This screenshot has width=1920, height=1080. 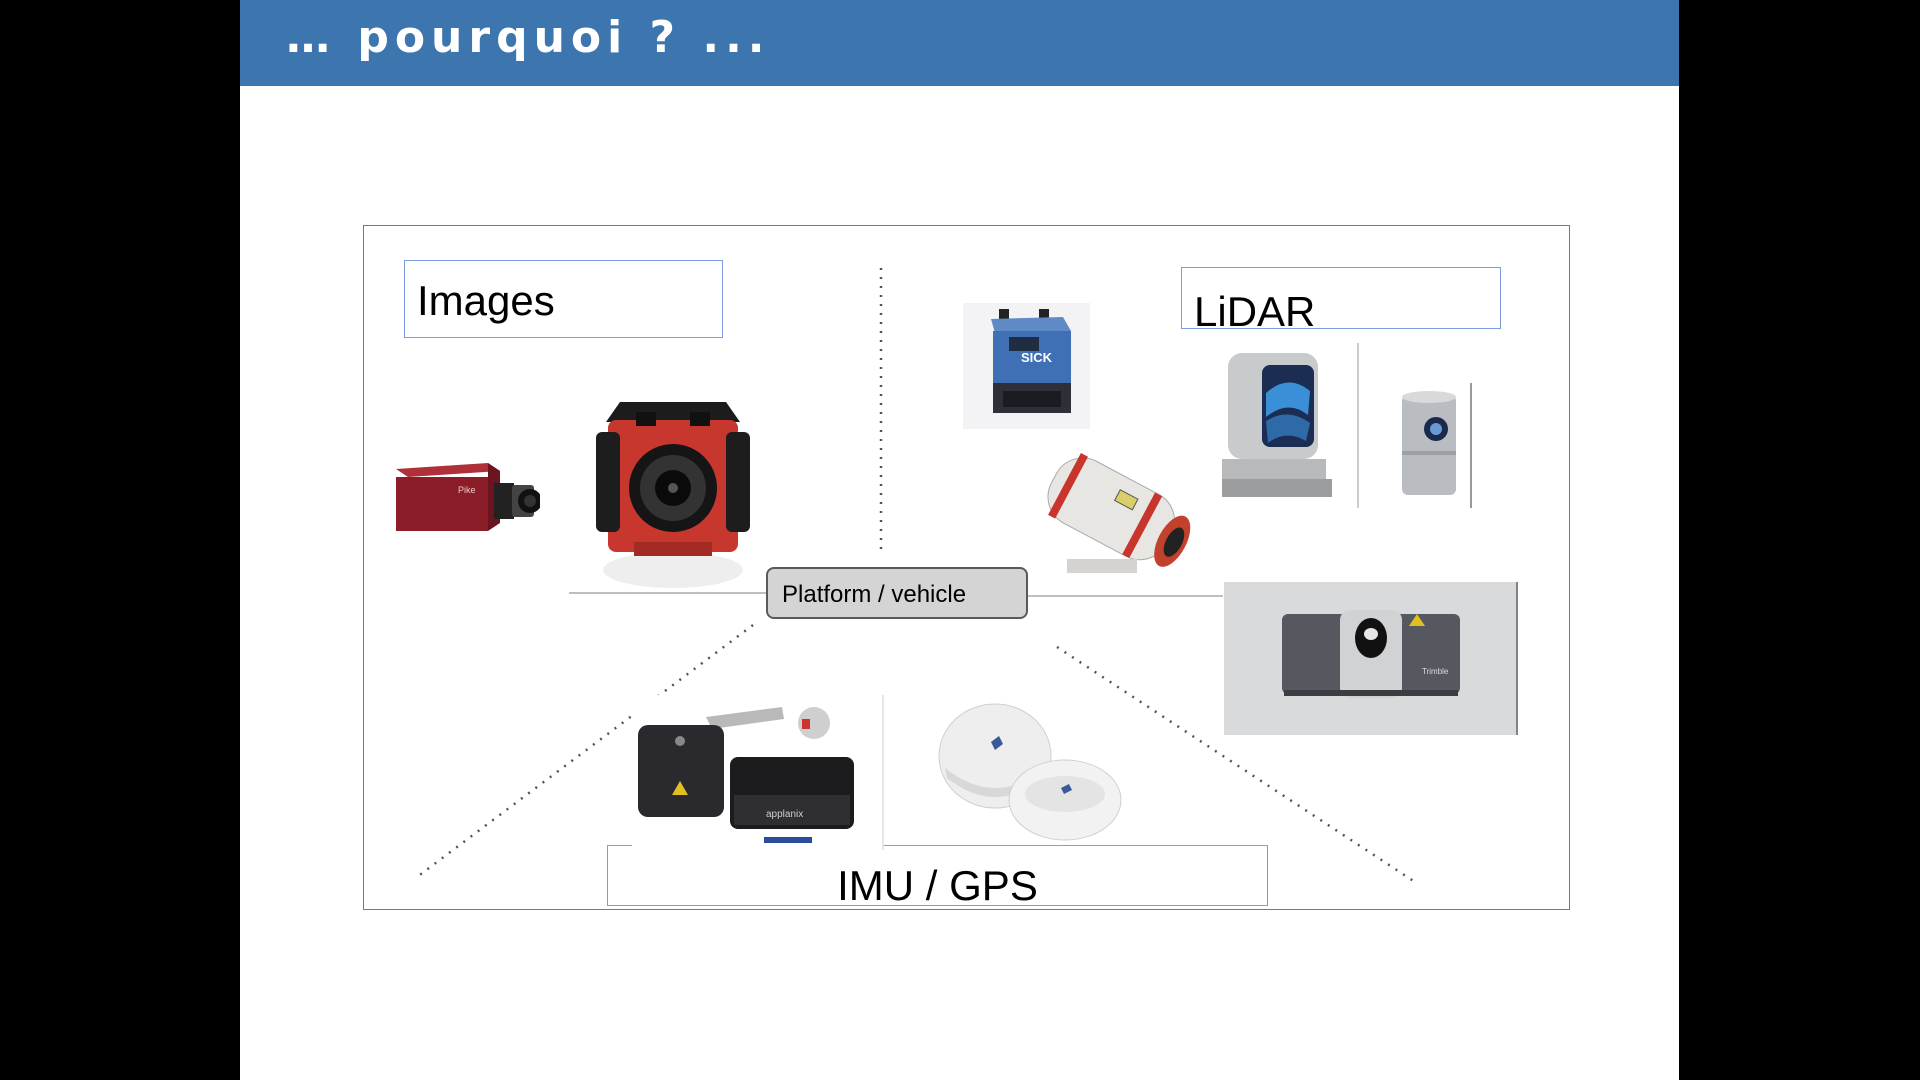 I want to click on imu-gps-label: IMU / GPS, so click(x=937, y=877).